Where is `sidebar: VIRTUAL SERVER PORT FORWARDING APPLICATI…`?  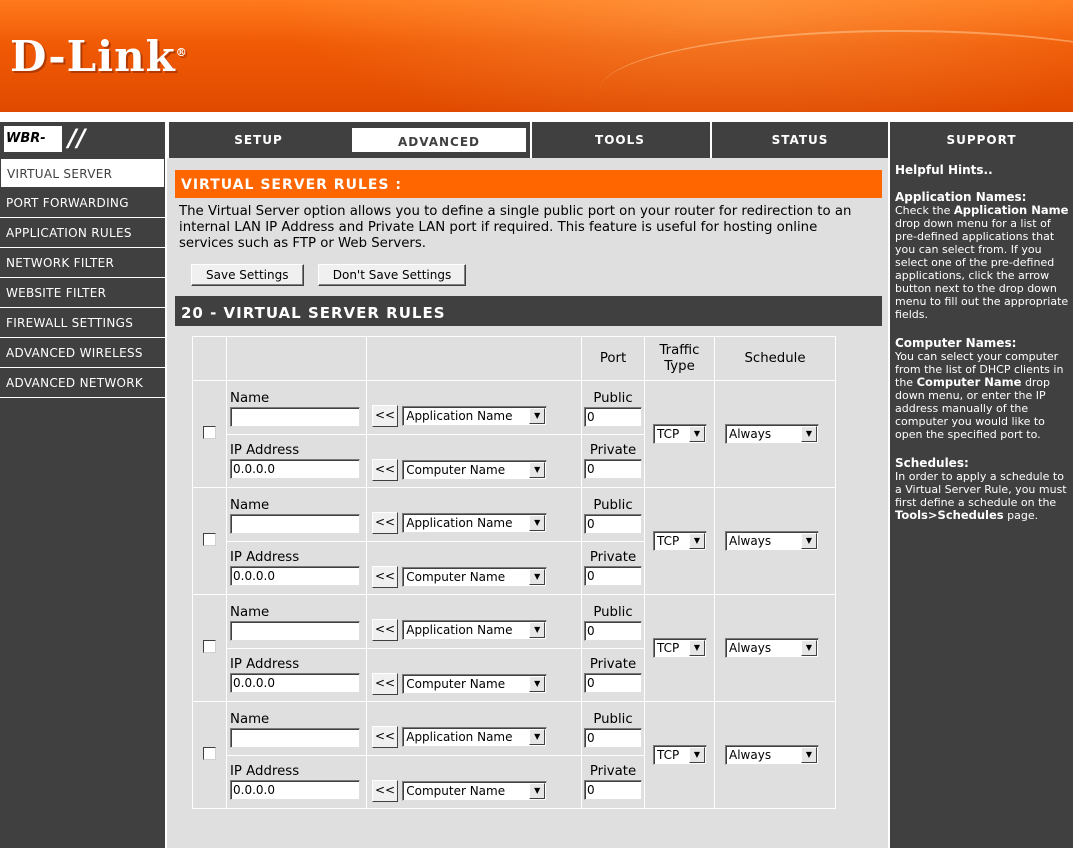 sidebar: VIRTUAL SERVER PORT FORWARDING APPLICATI… is located at coordinates (83, 503).